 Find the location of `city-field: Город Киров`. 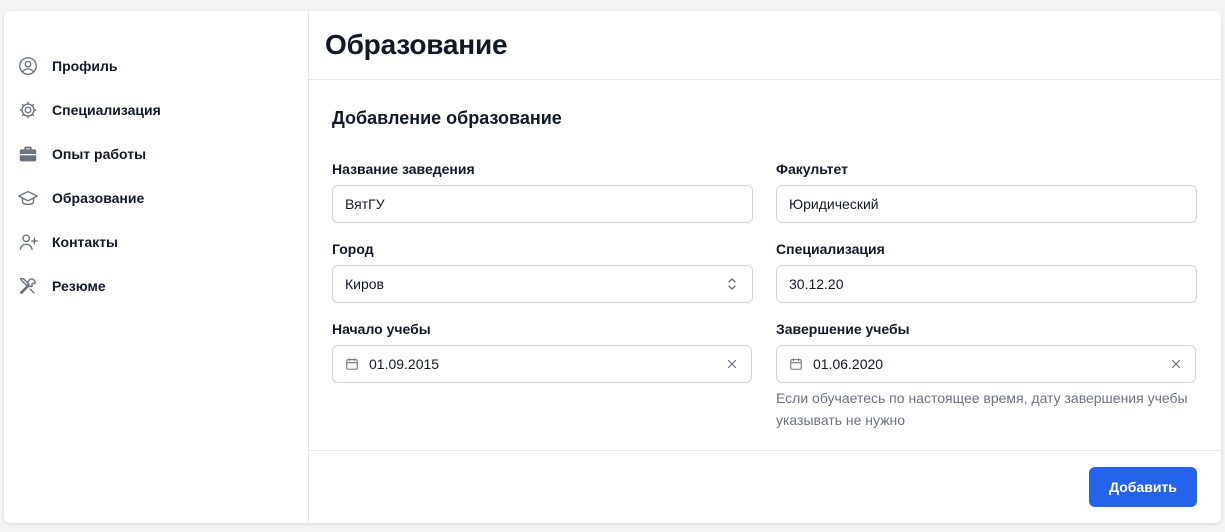

city-field: Город Киров is located at coordinates (542, 271).